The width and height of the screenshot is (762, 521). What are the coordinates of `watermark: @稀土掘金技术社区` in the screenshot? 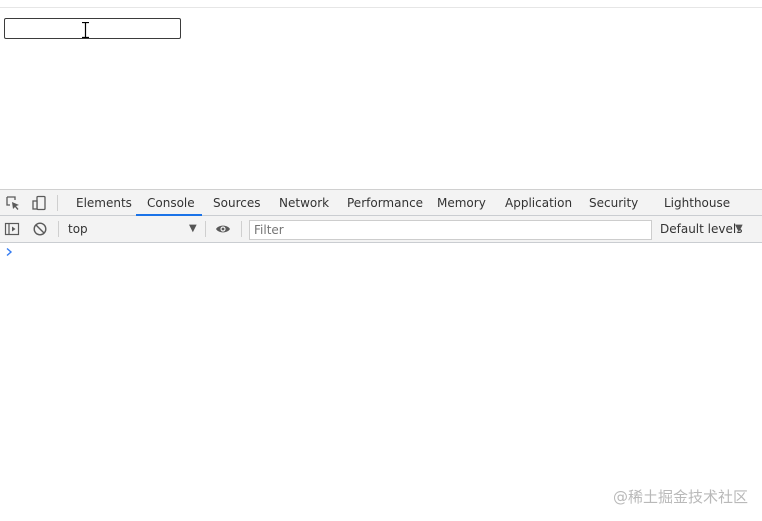 It's located at (680, 497).